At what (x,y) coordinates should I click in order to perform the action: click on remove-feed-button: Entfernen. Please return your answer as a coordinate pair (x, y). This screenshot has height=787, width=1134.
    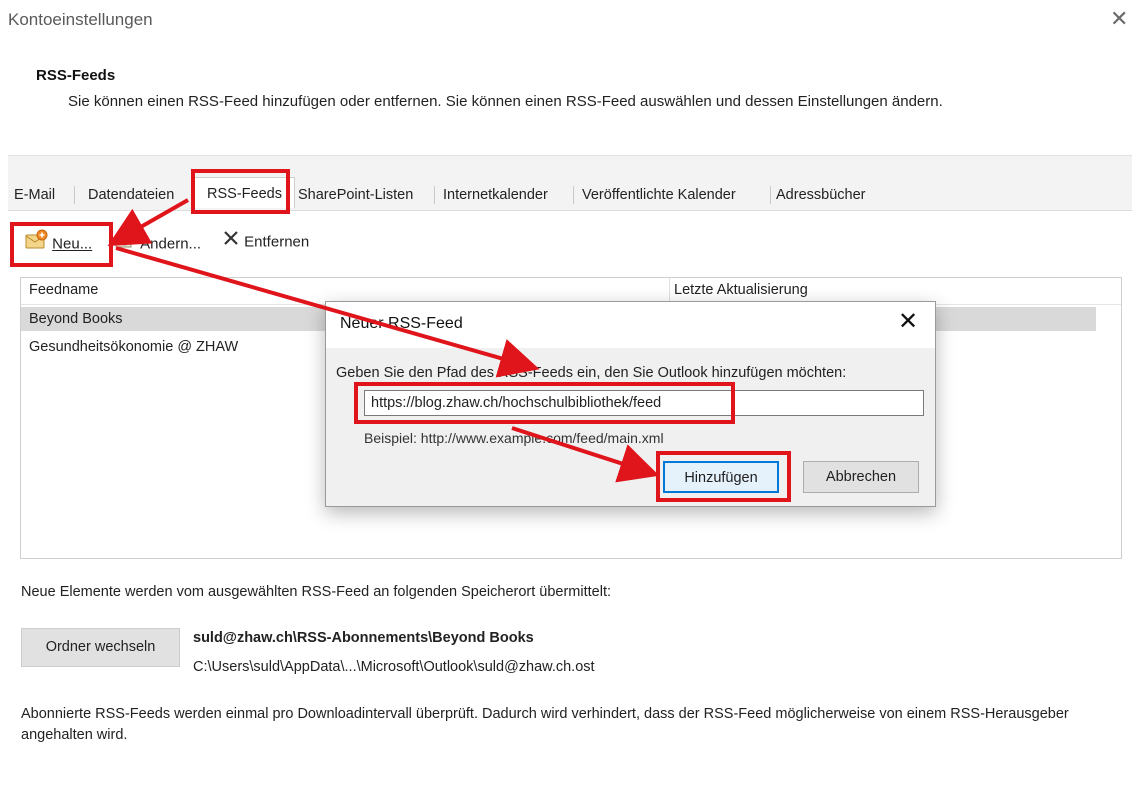
    Looking at the image, I should click on (265, 242).